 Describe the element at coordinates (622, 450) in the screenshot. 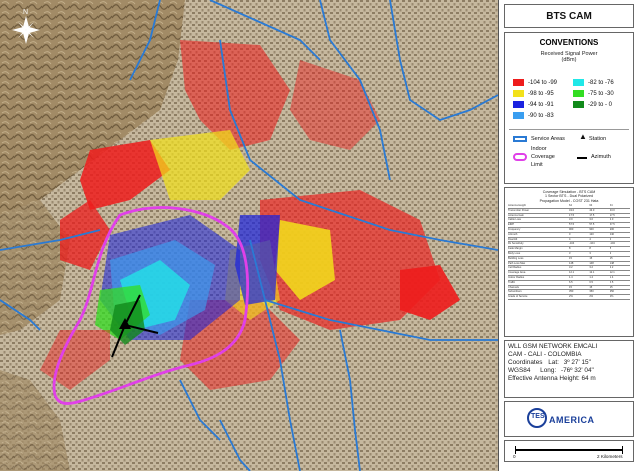

I see `scale-tick-end` at that location.